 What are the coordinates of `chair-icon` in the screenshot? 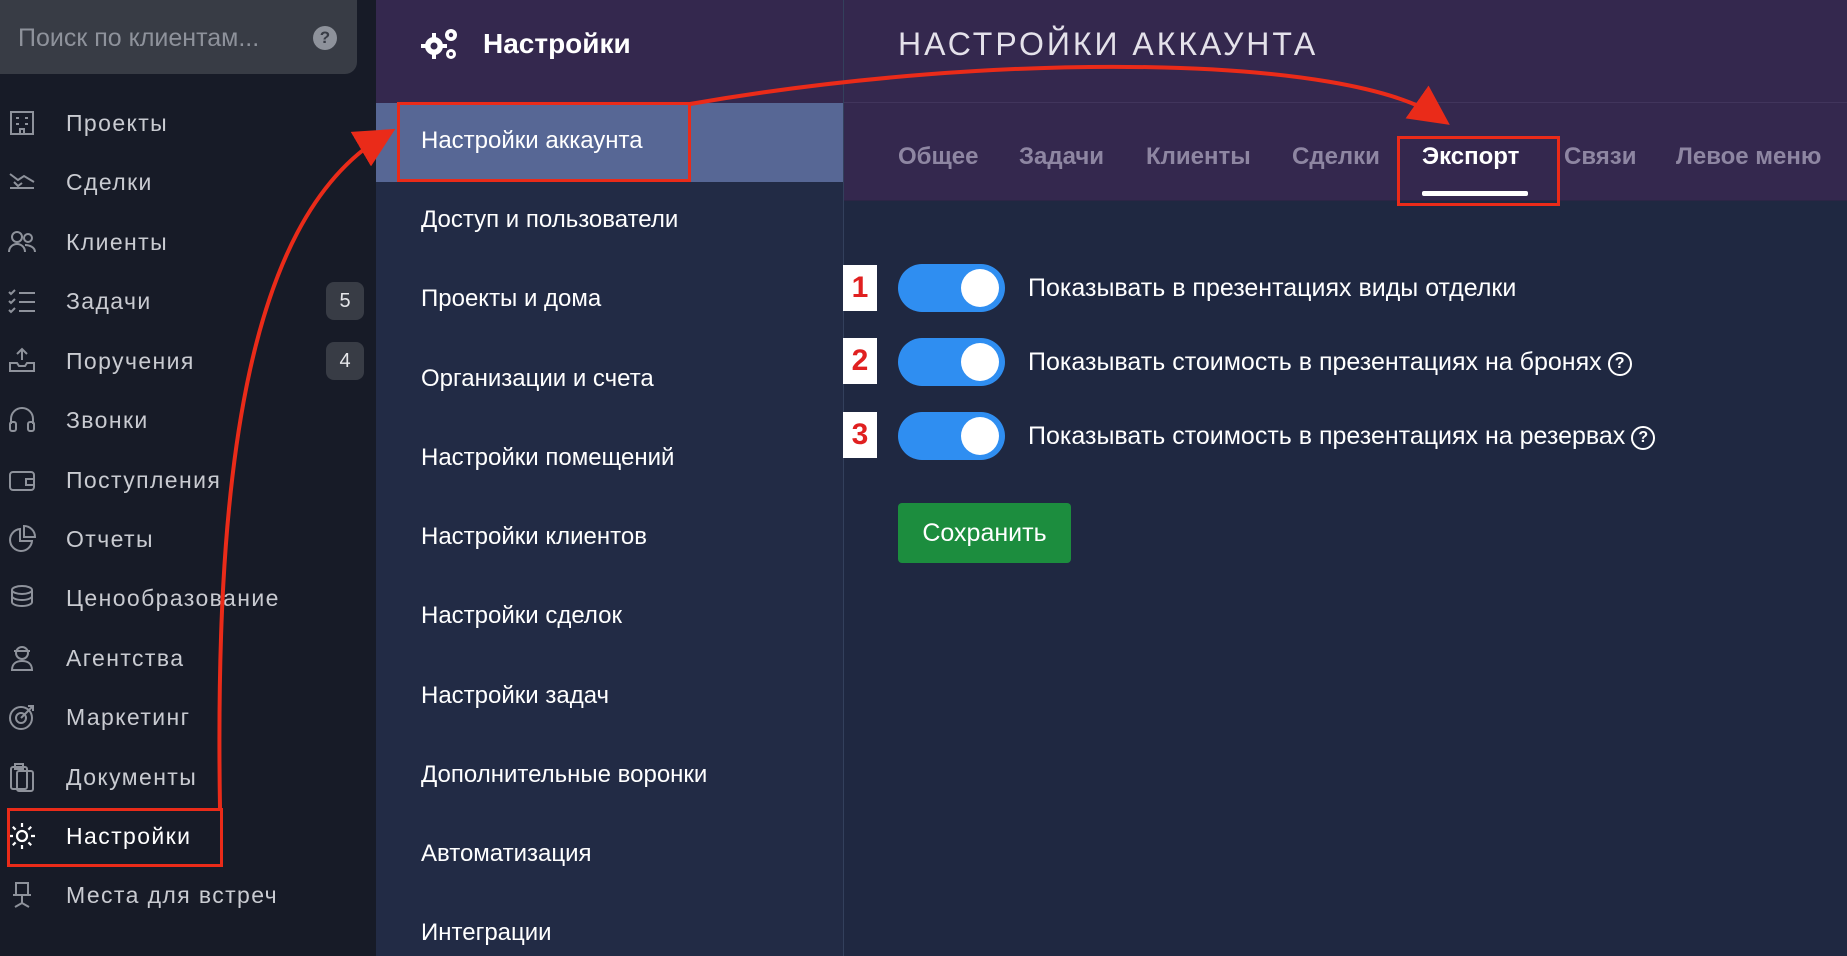 It's located at (22, 895).